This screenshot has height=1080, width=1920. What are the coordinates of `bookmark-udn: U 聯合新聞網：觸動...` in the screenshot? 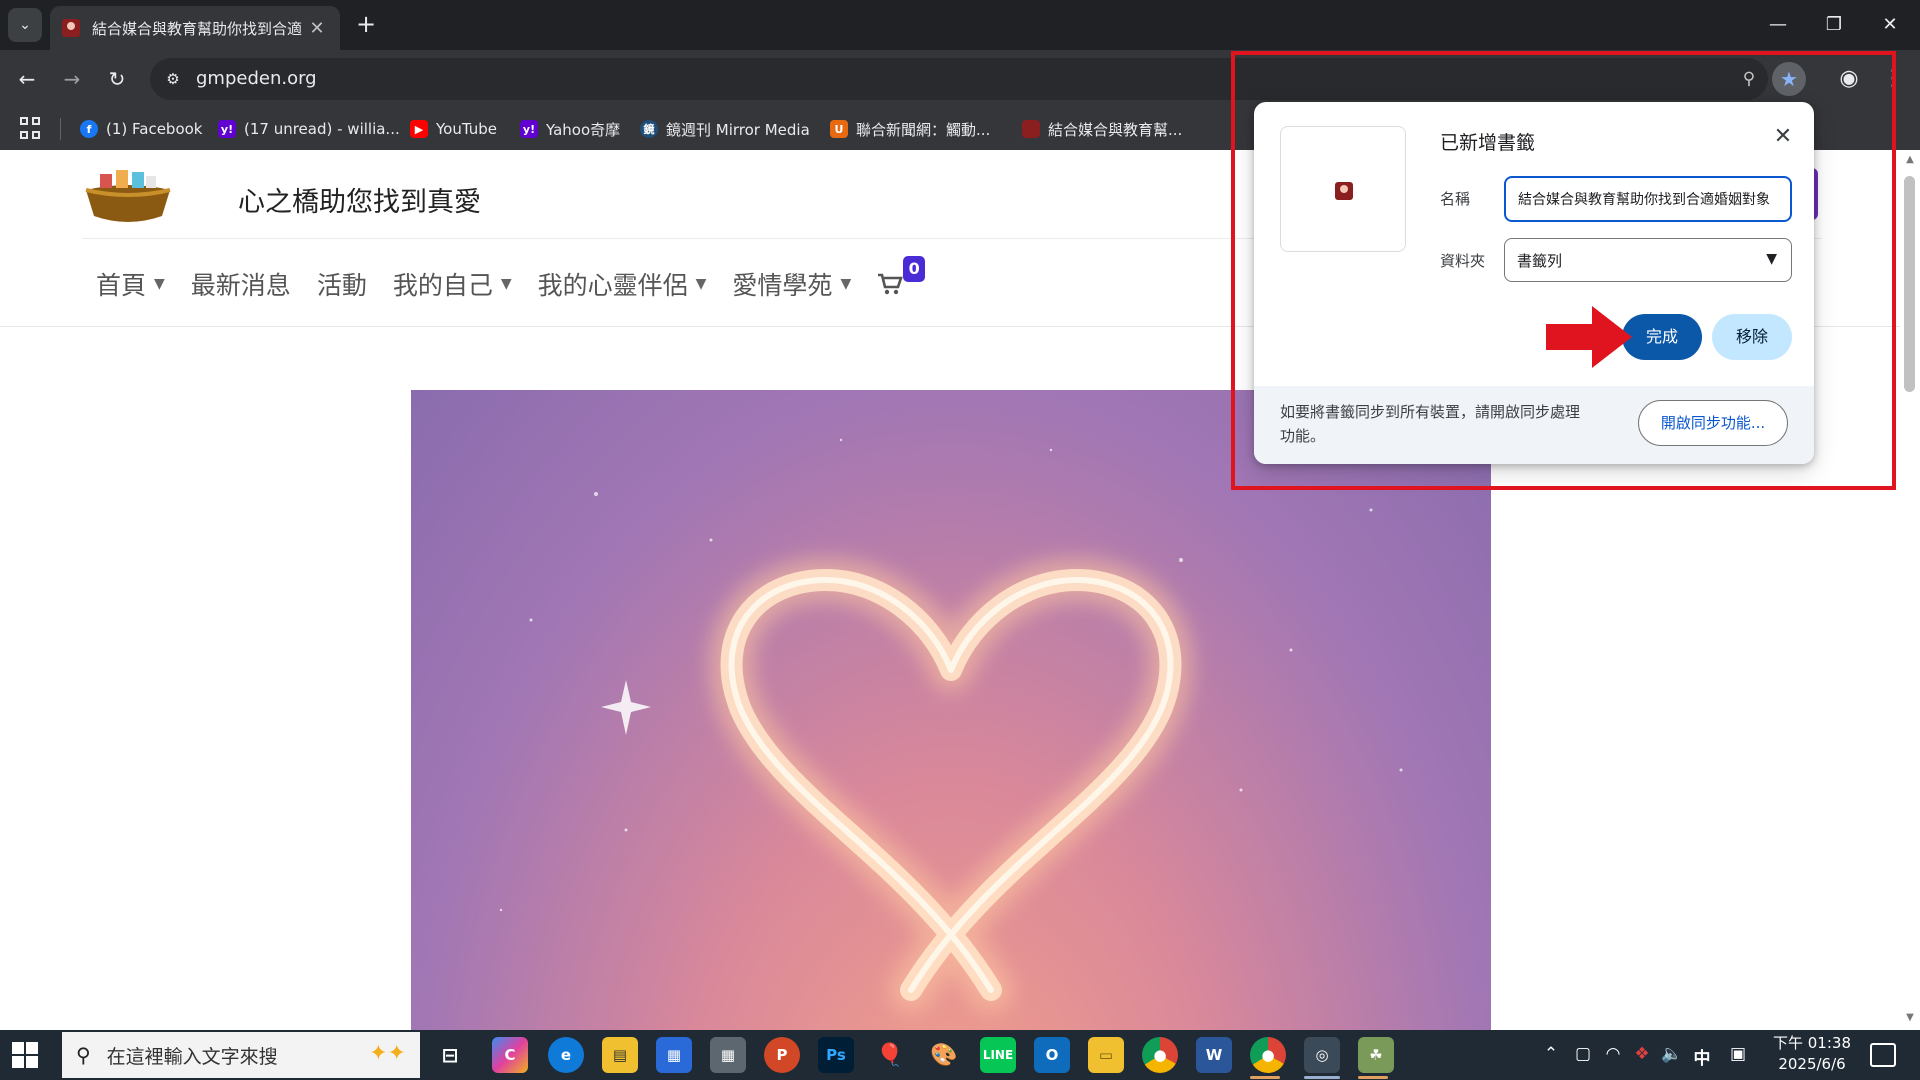 It's located at (910, 129).